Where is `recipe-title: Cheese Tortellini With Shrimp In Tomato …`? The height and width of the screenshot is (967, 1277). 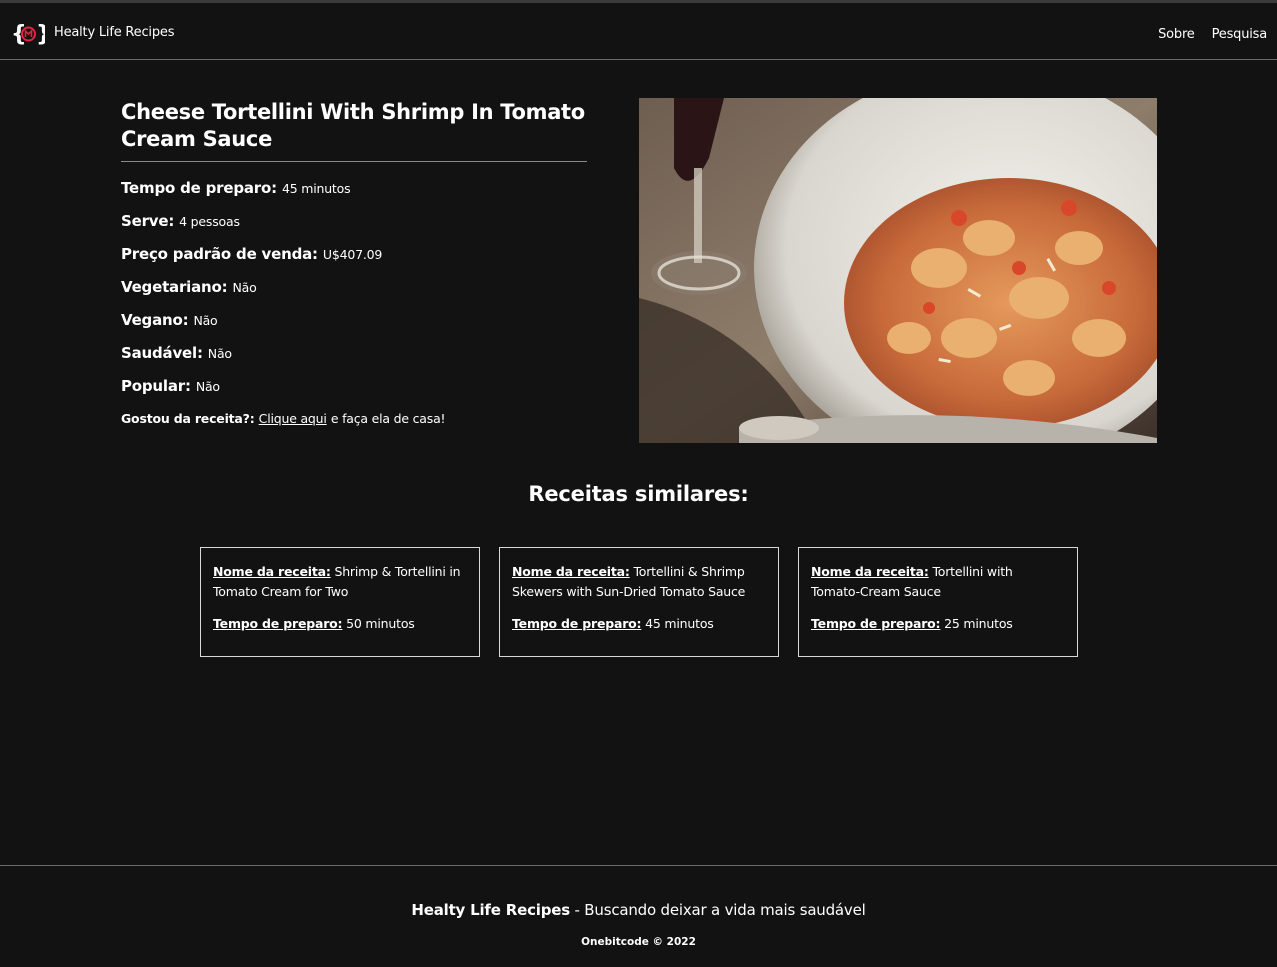
recipe-title: Cheese Tortellini With Shrimp In Tomato … is located at coordinates (354, 130).